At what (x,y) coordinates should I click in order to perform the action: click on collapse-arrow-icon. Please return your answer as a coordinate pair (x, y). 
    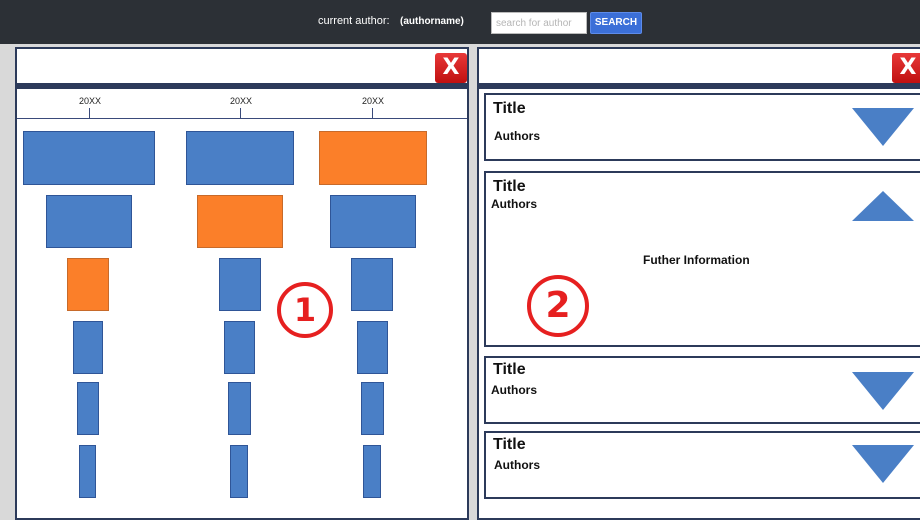
    Looking at the image, I should click on (883, 206).